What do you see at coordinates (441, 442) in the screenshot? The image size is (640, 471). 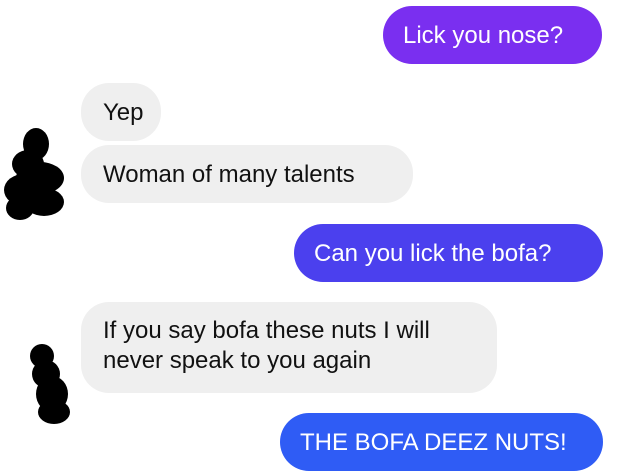 I see `outgoing-message: THE BOFA DEEZ NUTS!` at bounding box center [441, 442].